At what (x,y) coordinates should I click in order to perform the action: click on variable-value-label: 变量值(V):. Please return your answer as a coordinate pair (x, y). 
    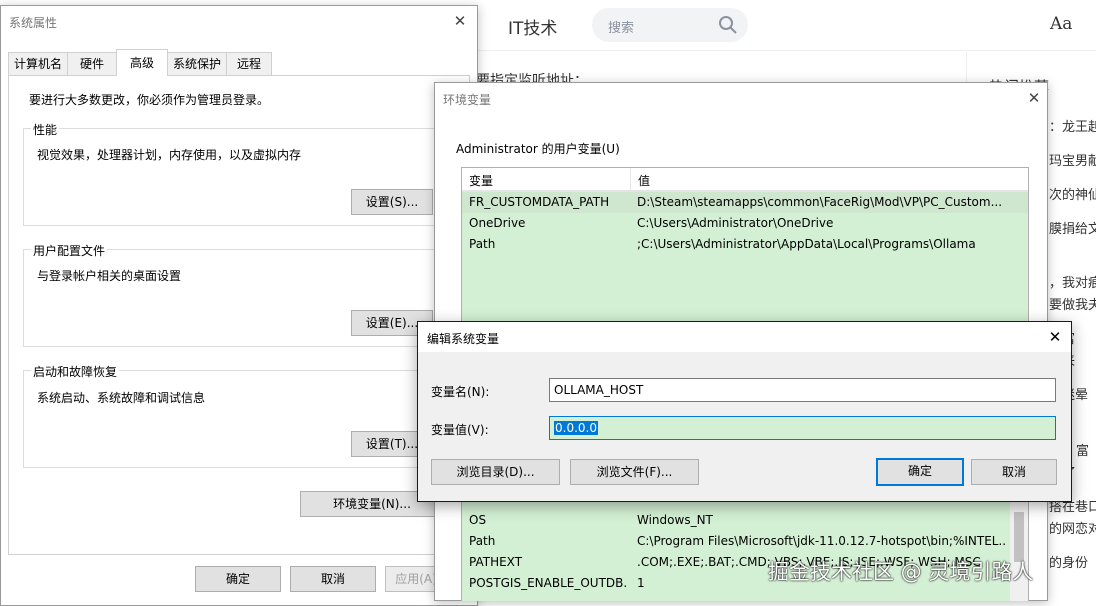
    Looking at the image, I should click on (460, 430).